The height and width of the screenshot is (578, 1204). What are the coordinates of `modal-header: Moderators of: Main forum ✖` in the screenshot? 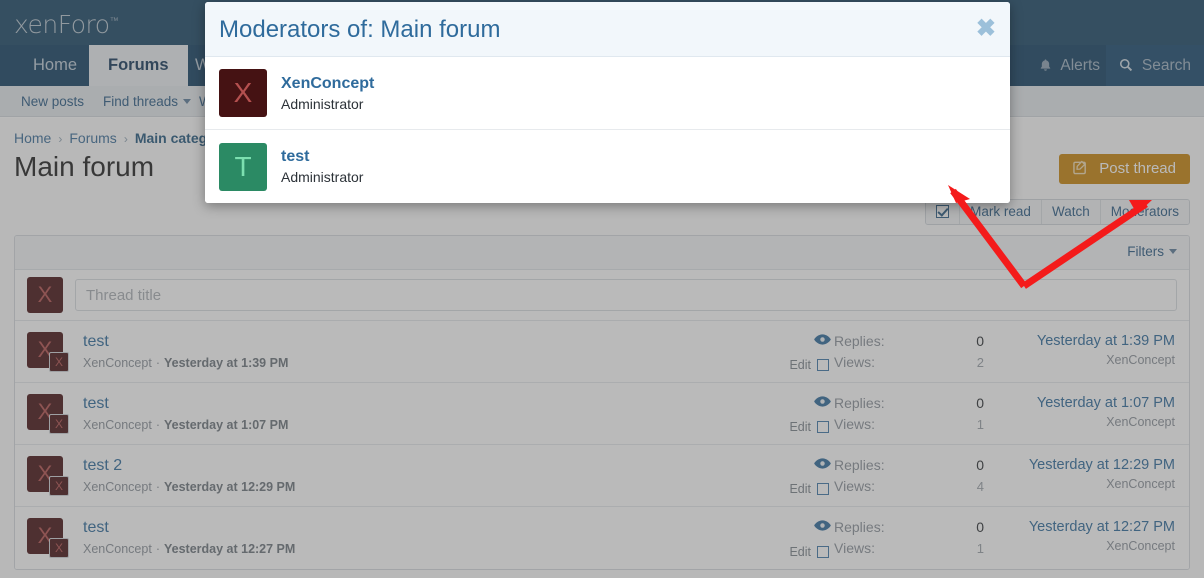 It's located at (607, 29).